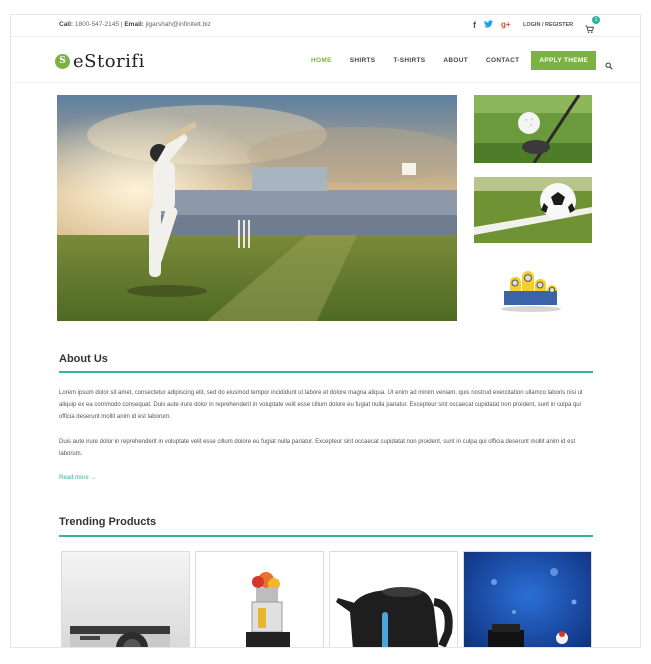 The width and height of the screenshot is (651, 664). What do you see at coordinates (393, 599) in the screenshot?
I see `product-card-kettle` at bounding box center [393, 599].